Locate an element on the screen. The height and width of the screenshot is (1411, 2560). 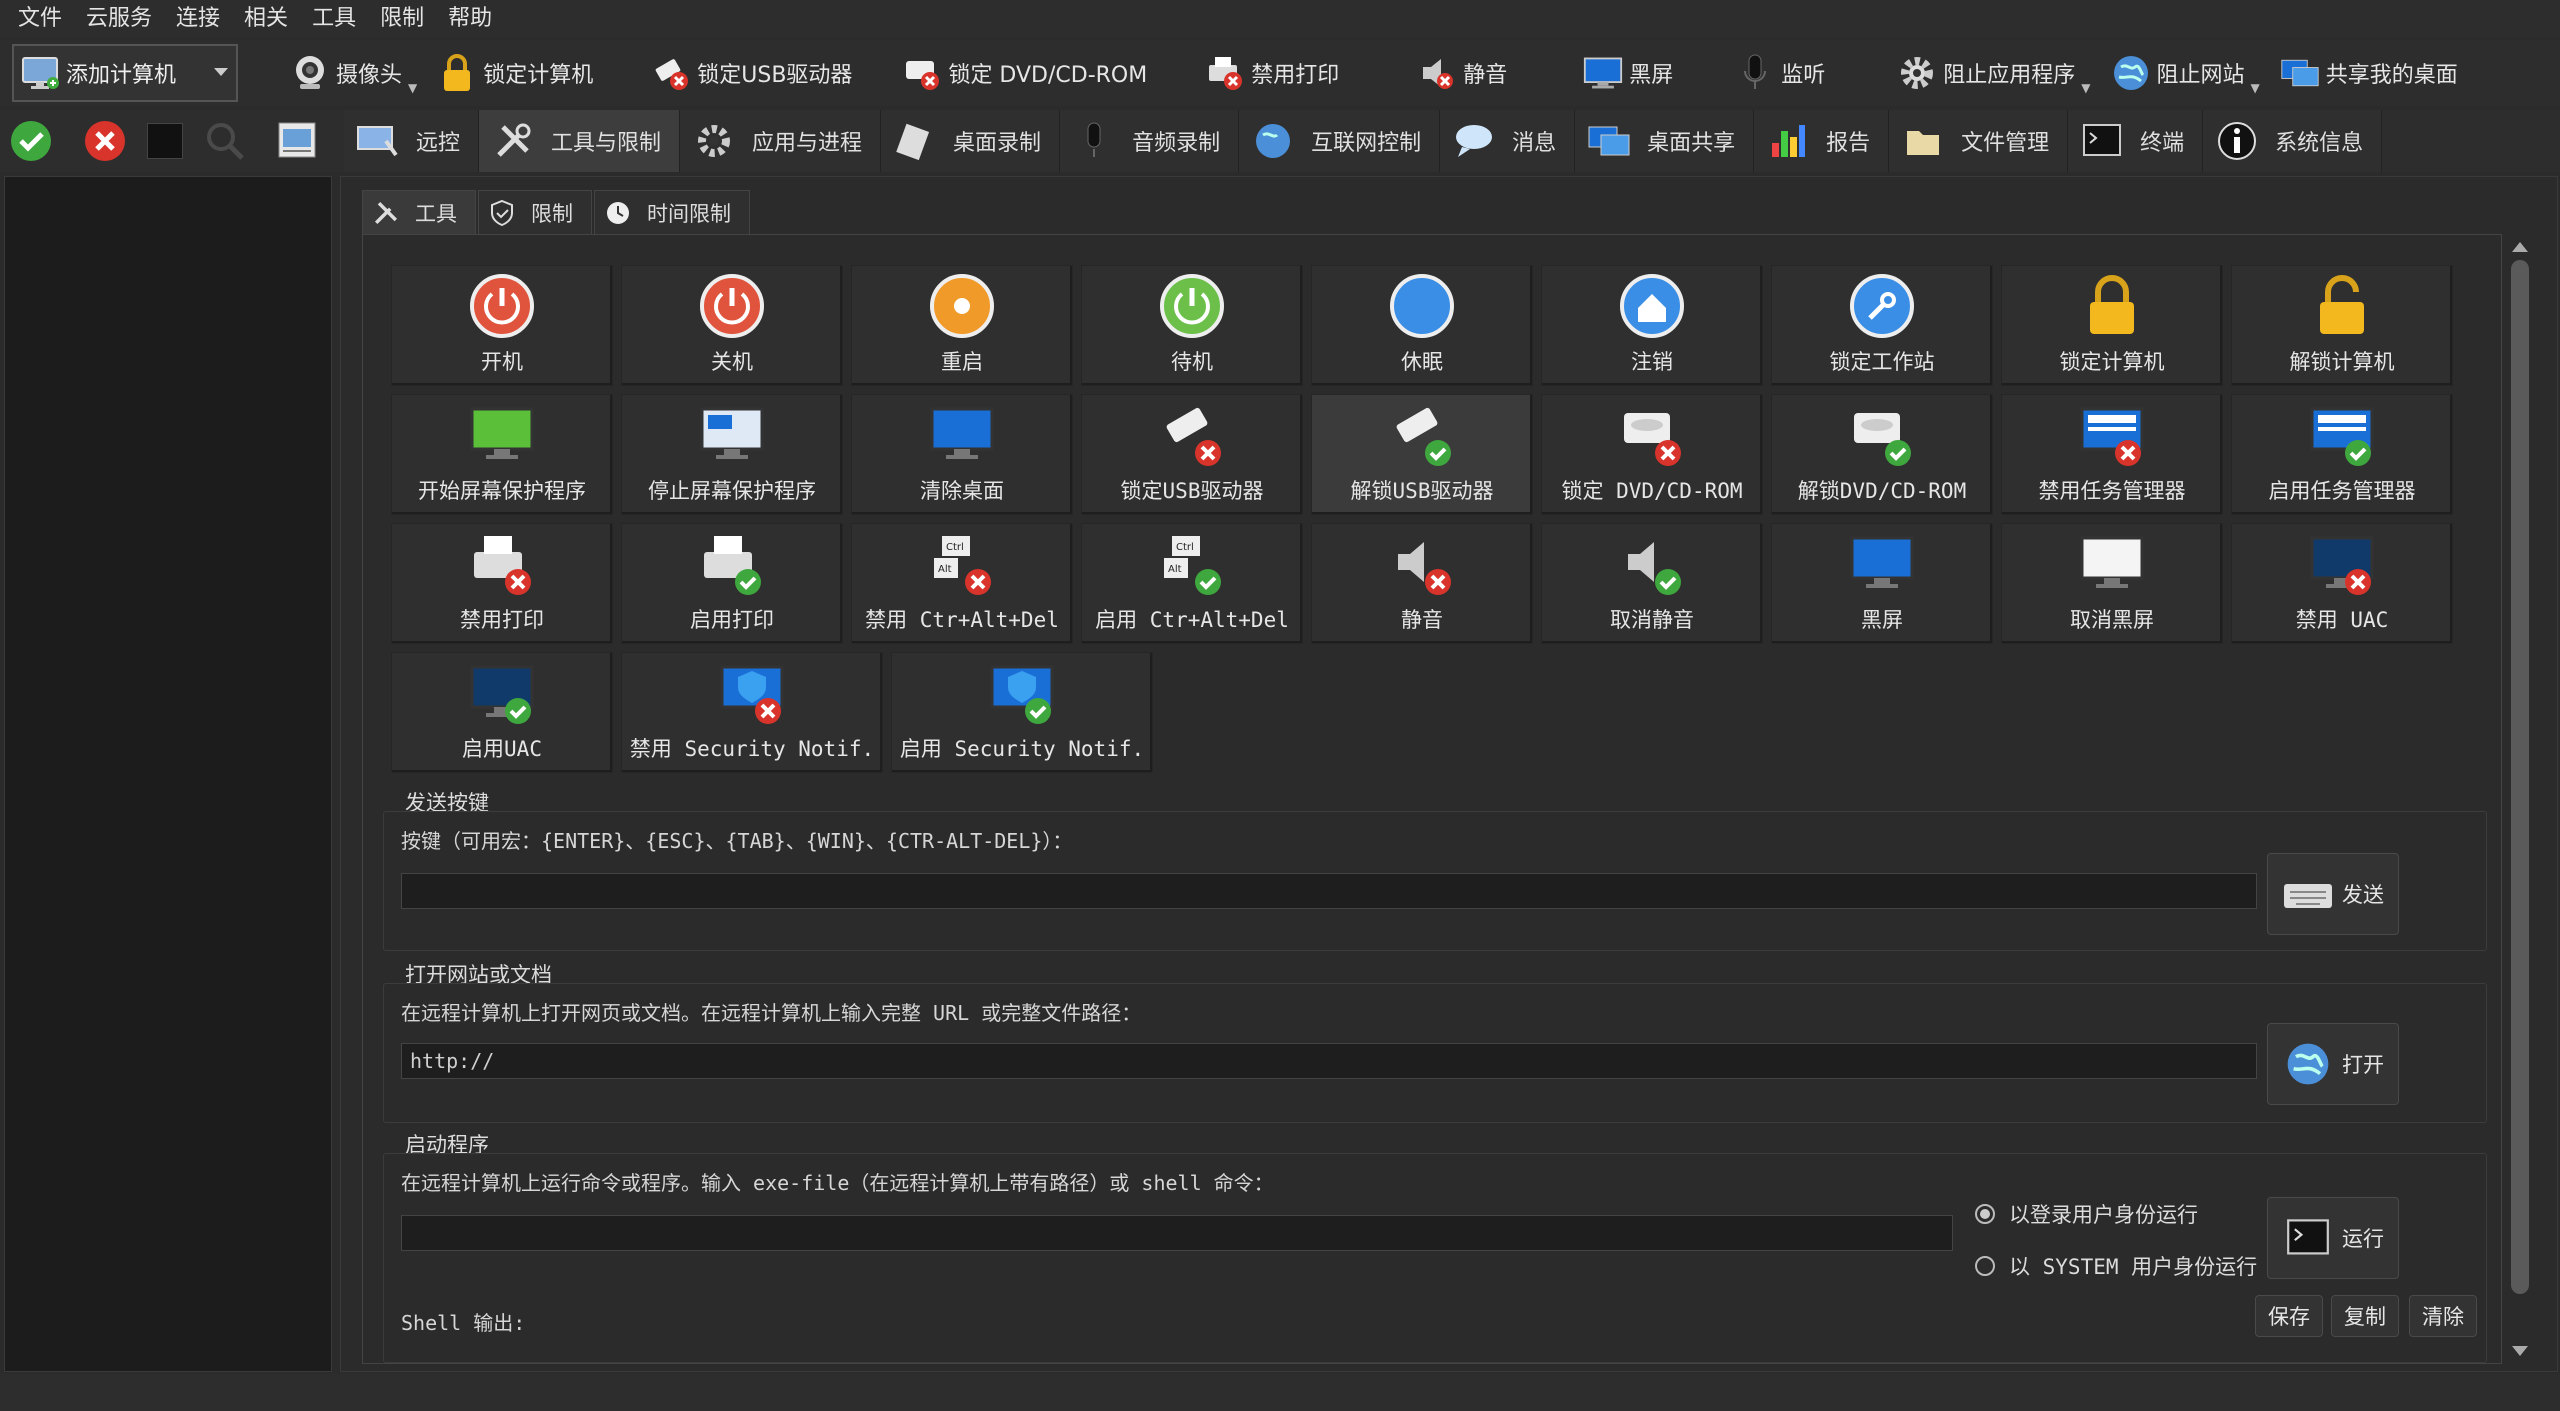
tool-tile-taskmgr-disable: 禁用任务管理器 is located at coordinates (2112, 454).